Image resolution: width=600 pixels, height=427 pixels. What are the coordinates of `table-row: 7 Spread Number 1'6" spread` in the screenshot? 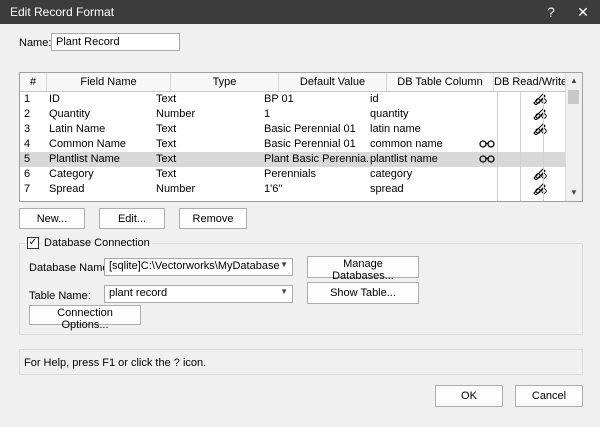 It's located at (293, 189).